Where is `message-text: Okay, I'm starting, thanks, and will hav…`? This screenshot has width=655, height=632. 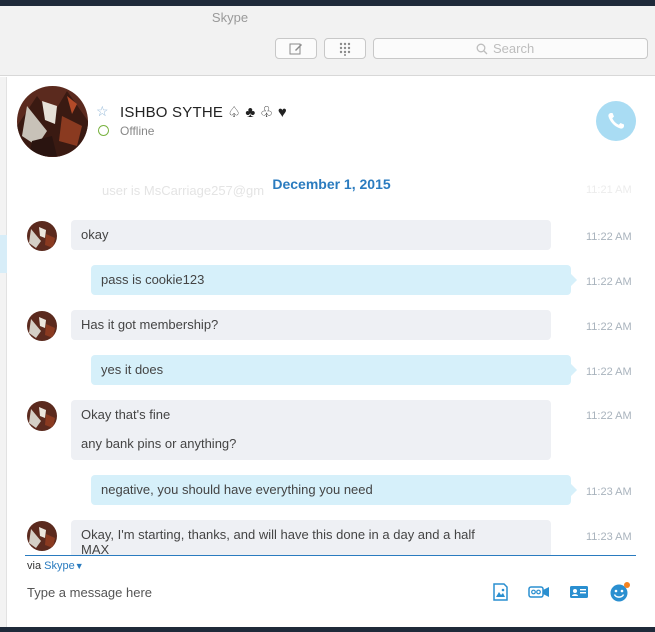
message-text: Okay, I'm starting, thanks, and will hav… is located at coordinates (278, 534).